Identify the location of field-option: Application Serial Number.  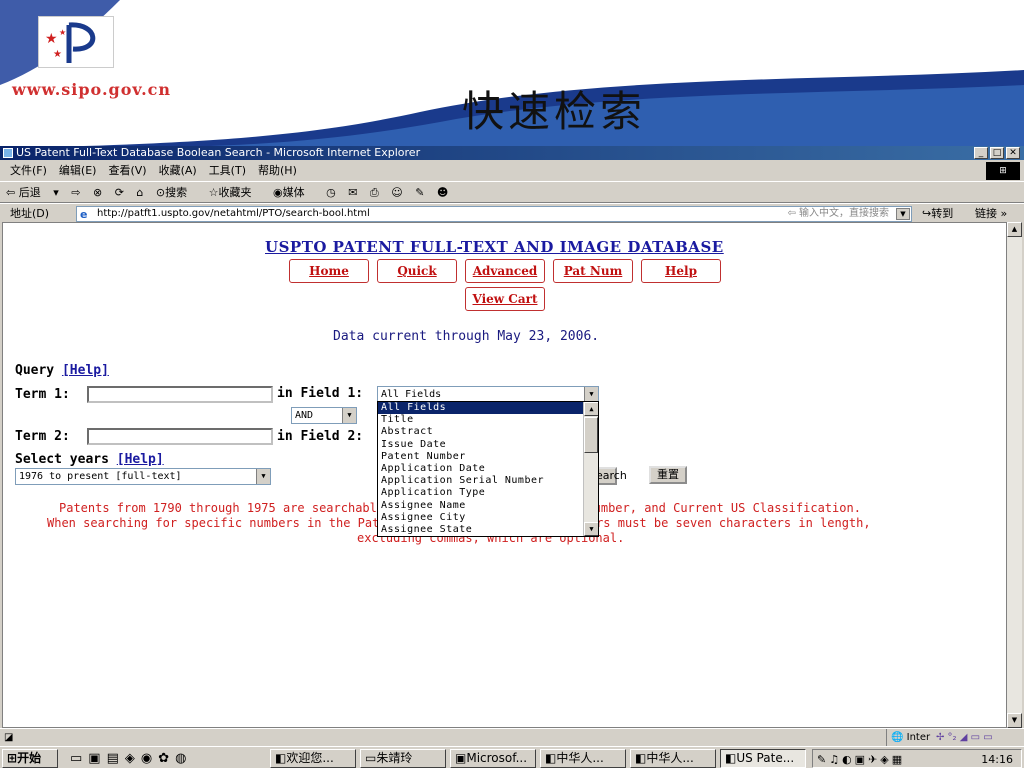
(488, 481).